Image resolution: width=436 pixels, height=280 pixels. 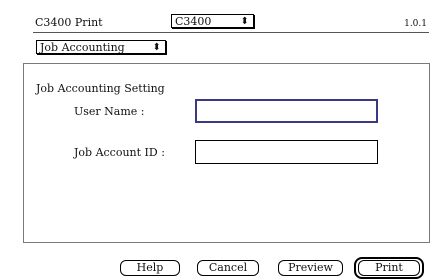 I want to click on version-label: 1.0.1, so click(x=415, y=24).